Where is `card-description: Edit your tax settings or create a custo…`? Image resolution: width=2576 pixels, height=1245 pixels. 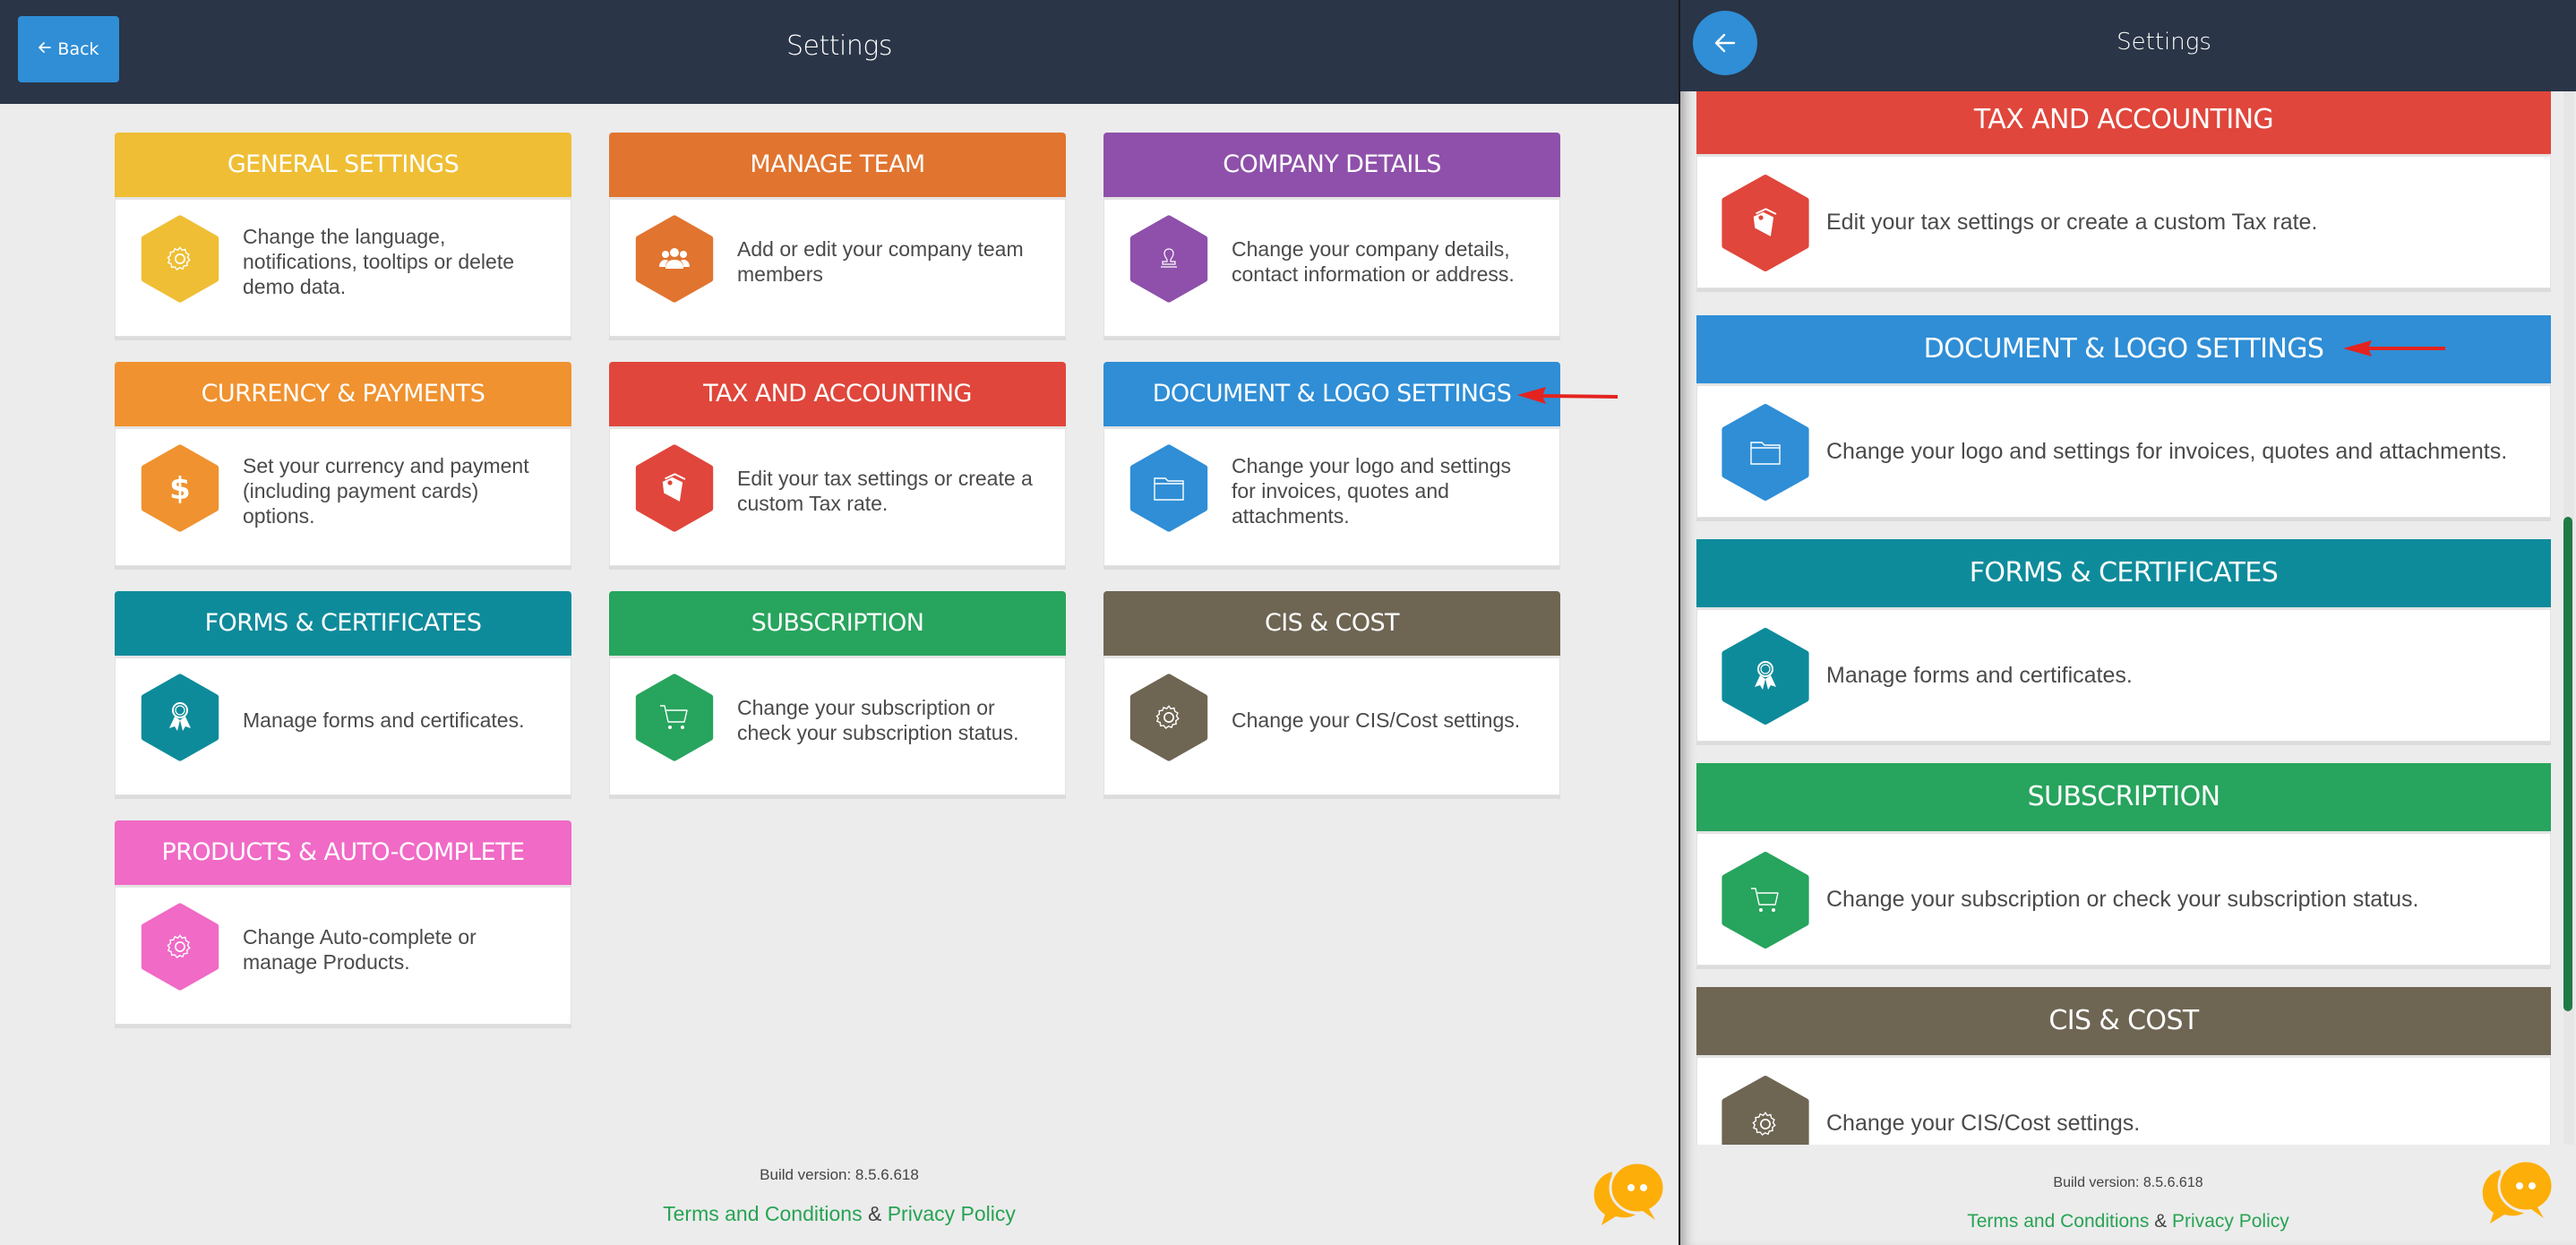
card-description: Edit your tax settings or create a custo… is located at coordinates (2183, 222).